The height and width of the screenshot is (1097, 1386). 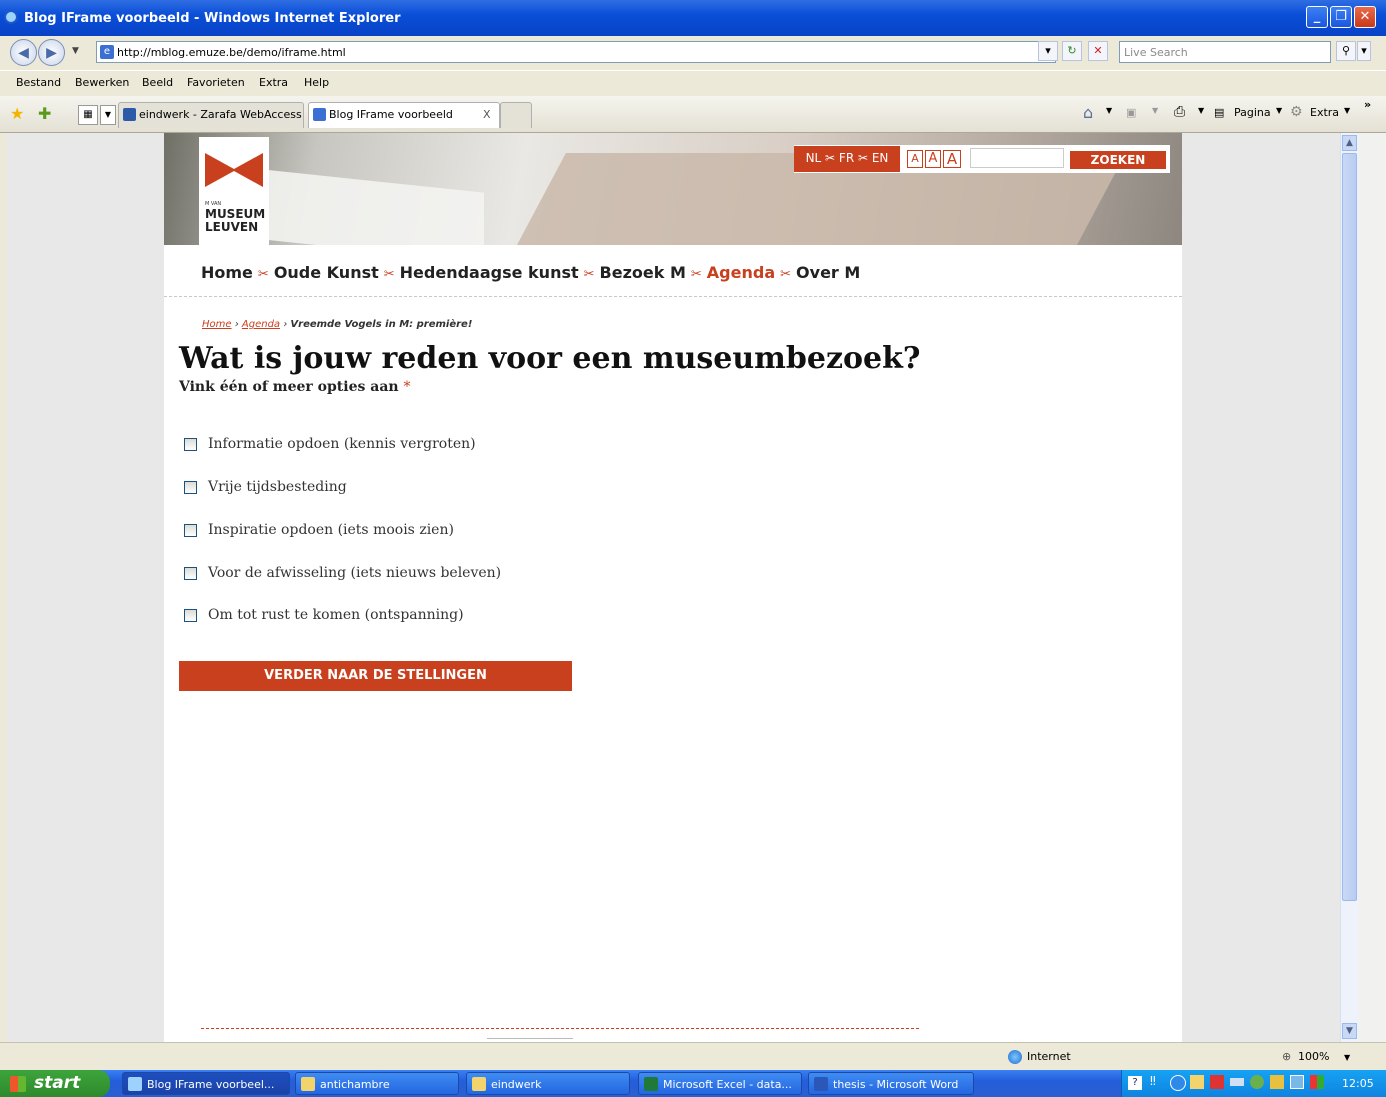 I want to click on option-label: Informatie opdoen (kennis vergroten), so click(x=342, y=444).